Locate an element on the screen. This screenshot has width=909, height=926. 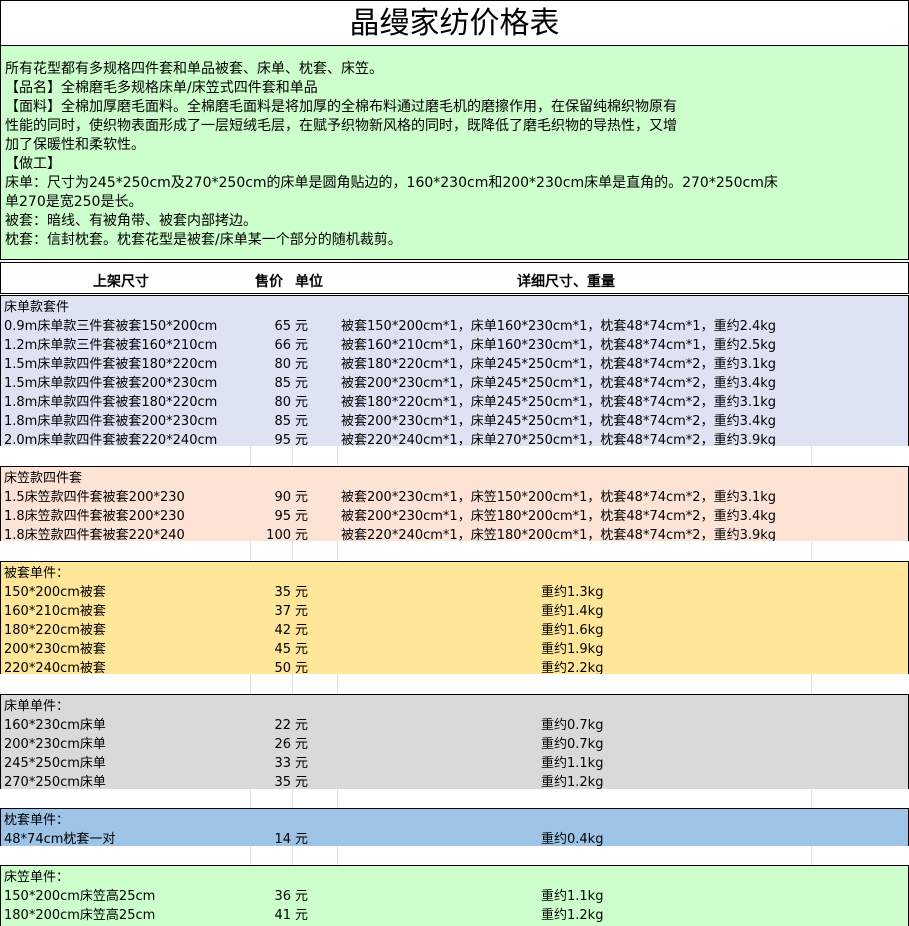
price-cell: 95 is located at coordinates (282, 516).